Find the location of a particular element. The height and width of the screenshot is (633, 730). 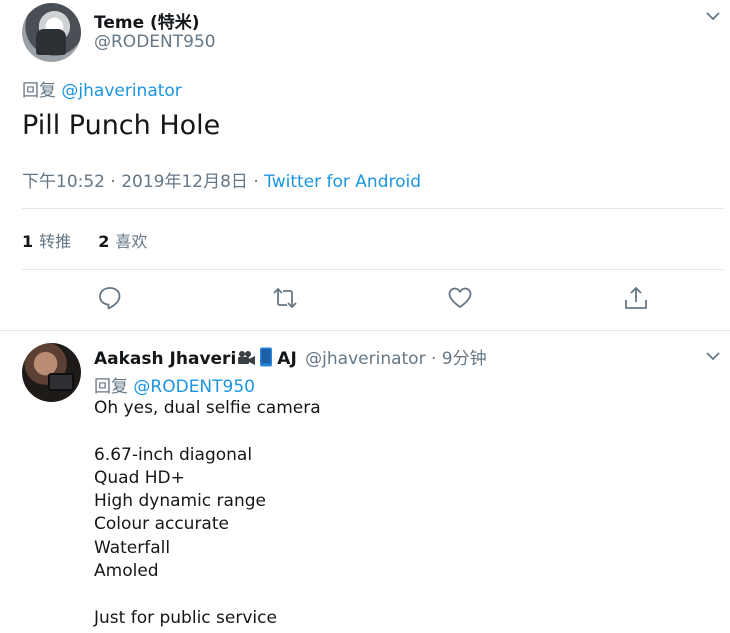

replying-to-link: @jhaverinator is located at coordinates (121, 91).